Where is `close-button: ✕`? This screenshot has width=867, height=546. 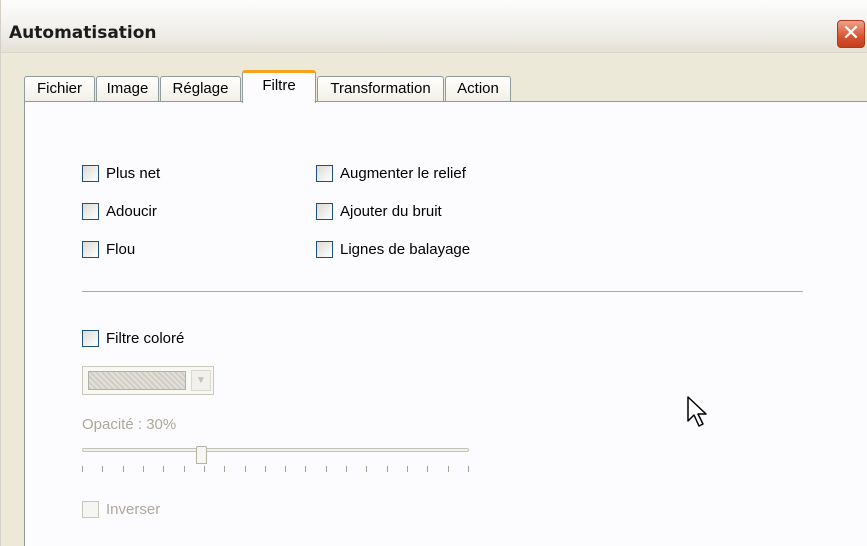 close-button: ✕ is located at coordinates (851, 34).